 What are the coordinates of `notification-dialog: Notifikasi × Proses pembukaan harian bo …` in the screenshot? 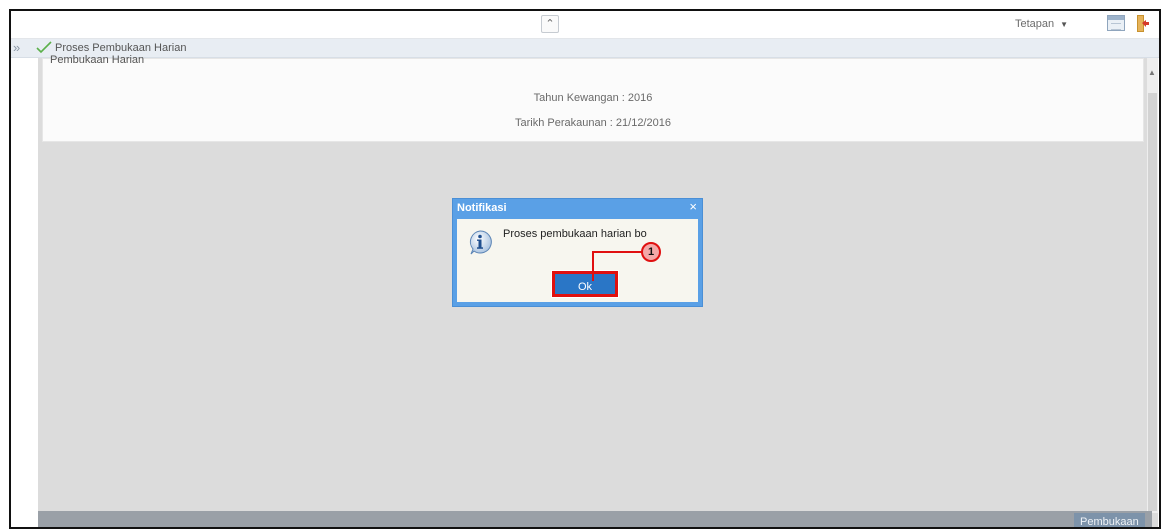 It's located at (577, 252).